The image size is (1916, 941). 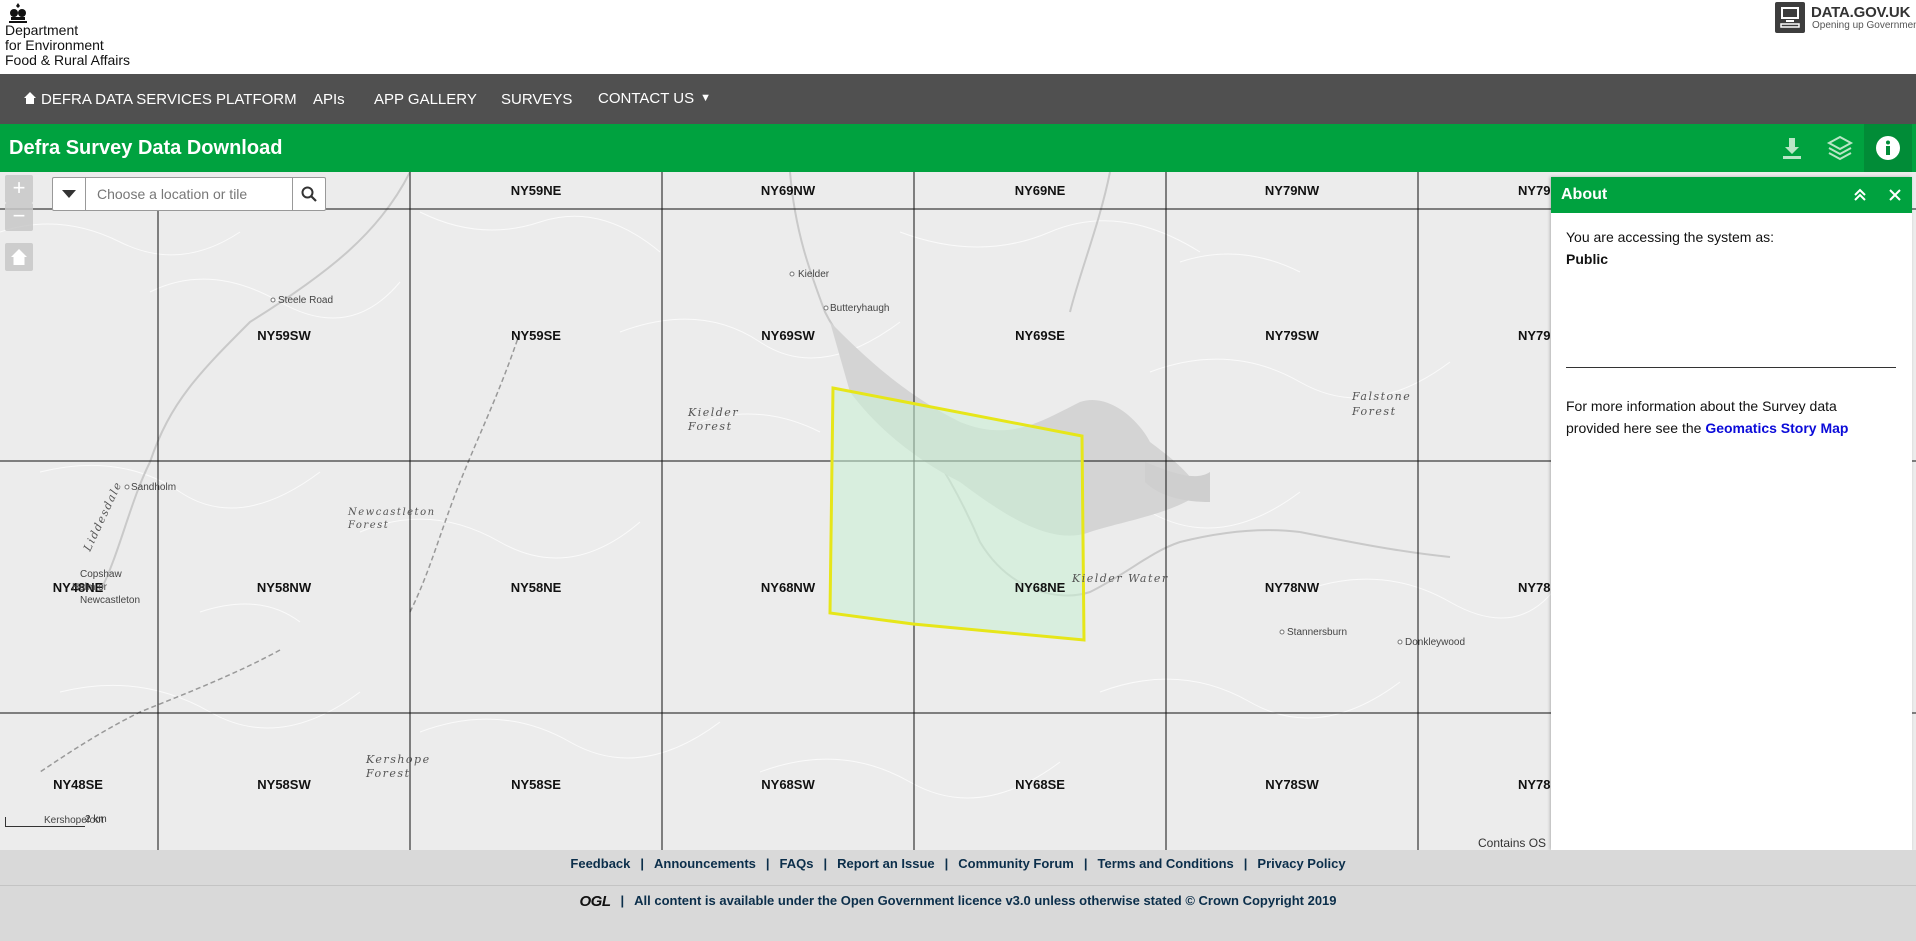 What do you see at coordinates (19, 217) in the screenshot?
I see `zoom-out-button: −` at bounding box center [19, 217].